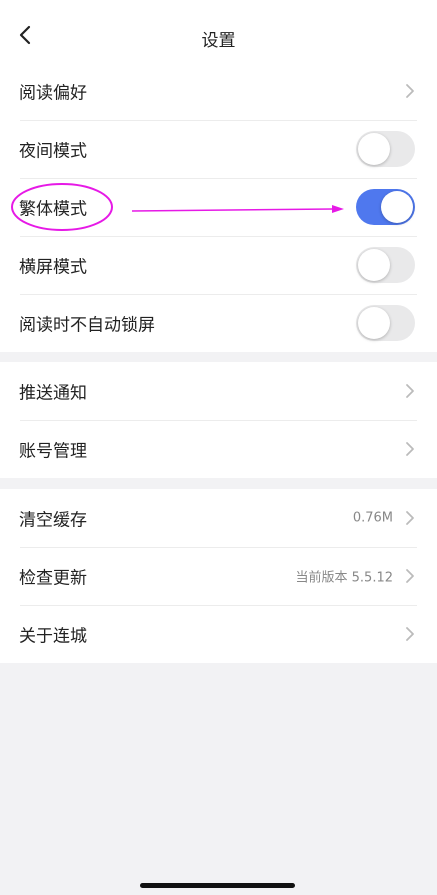 The image size is (437, 895). What do you see at coordinates (53, 520) in the screenshot?
I see `row-label: 清空缓存` at bounding box center [53, 520].